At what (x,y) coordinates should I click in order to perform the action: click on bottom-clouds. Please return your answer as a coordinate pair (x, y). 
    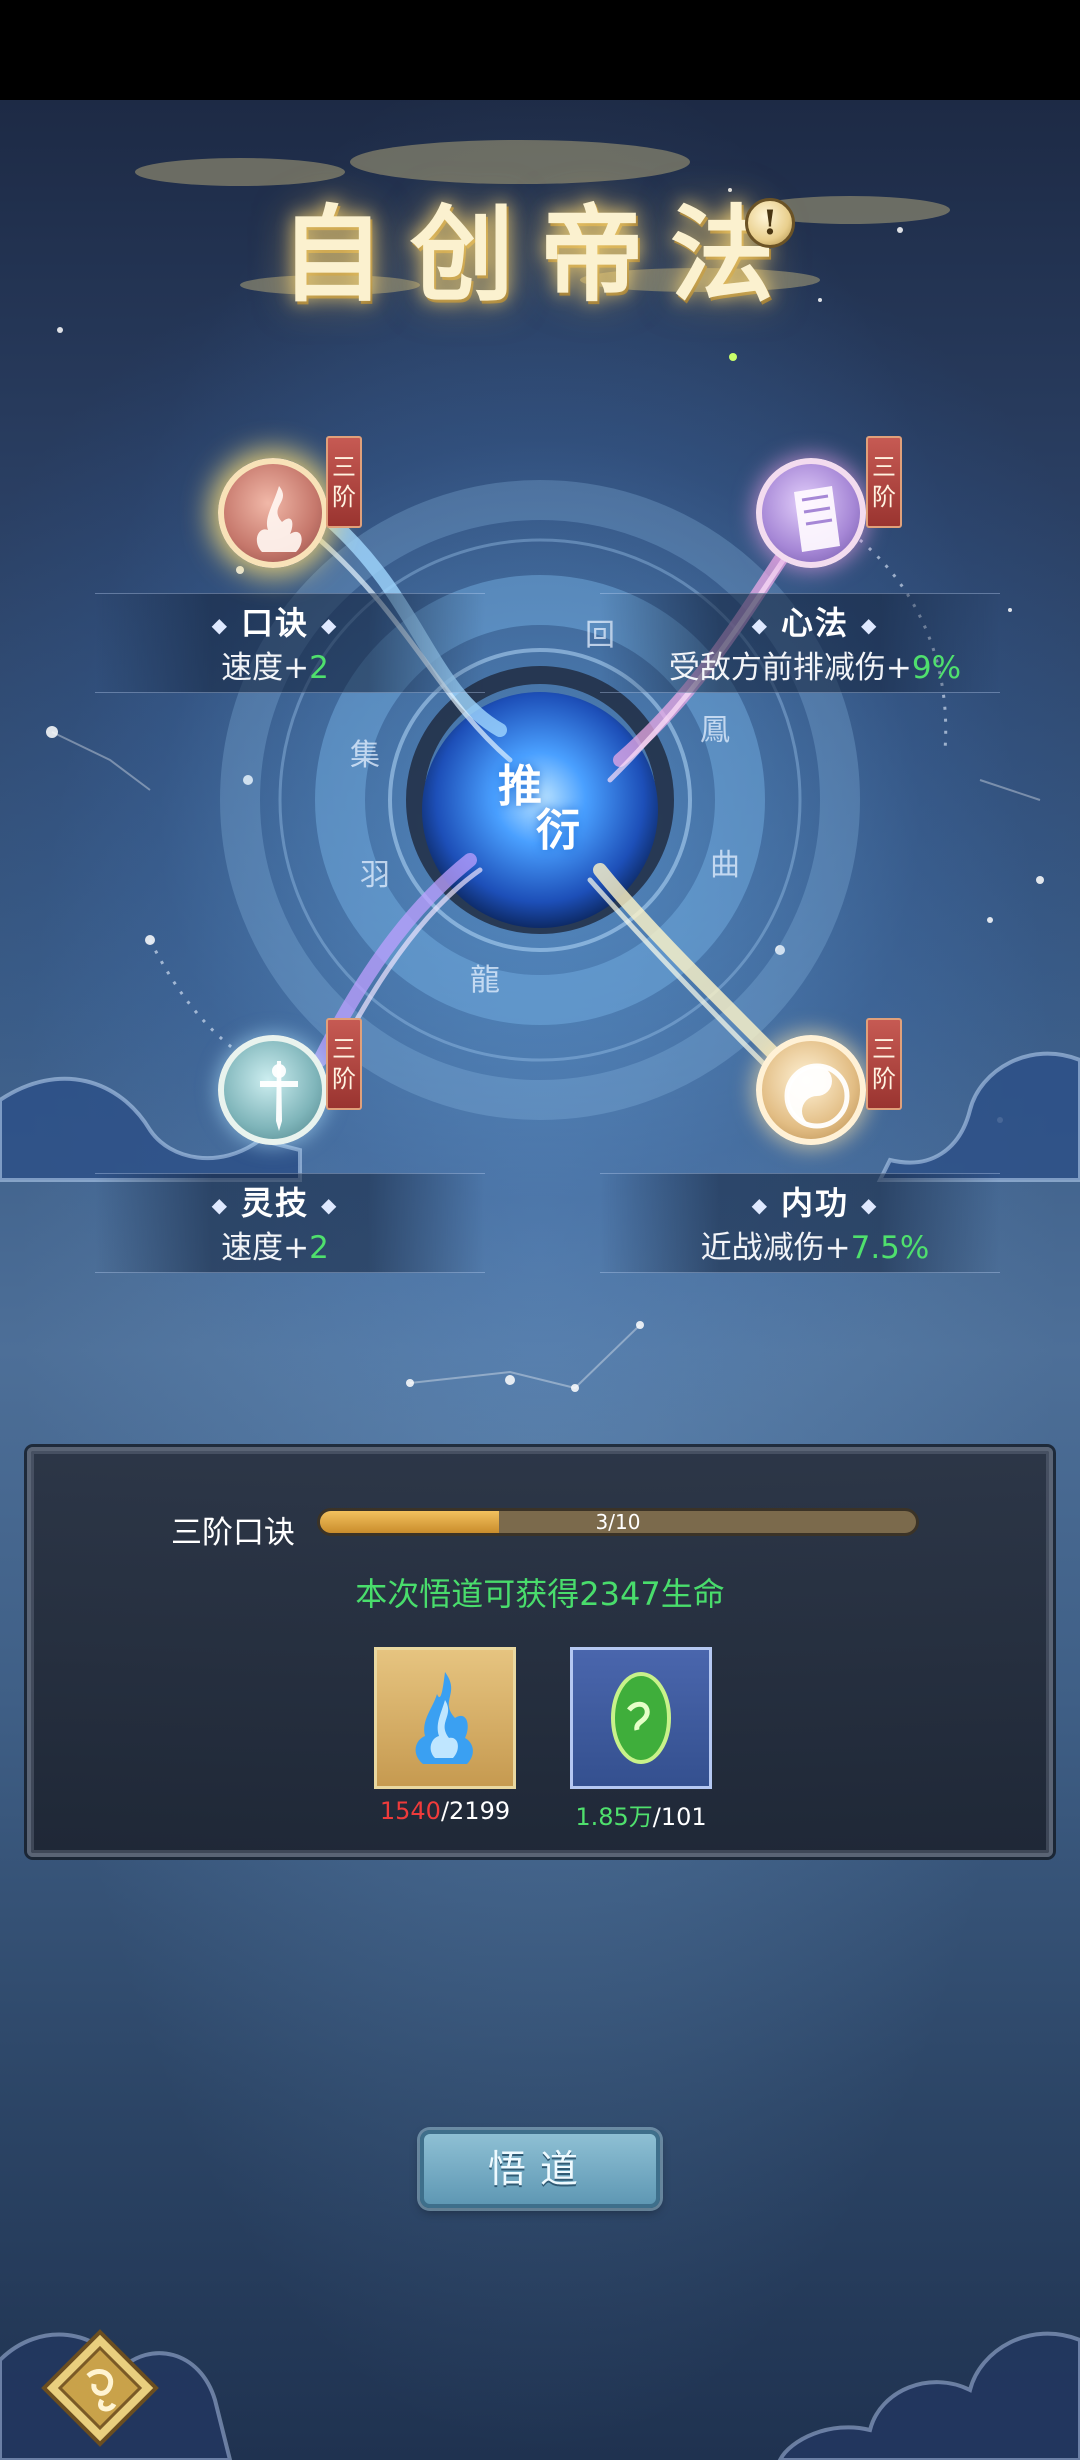
    Looking at the image, I should click on (540, 2395).